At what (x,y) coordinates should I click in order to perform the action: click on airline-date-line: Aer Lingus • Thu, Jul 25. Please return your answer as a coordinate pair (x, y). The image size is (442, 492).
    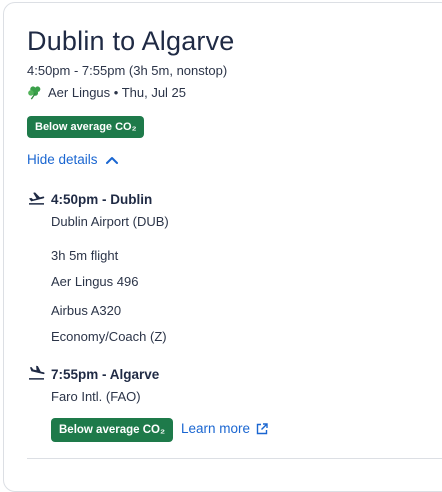
    Looking at the image, I should click on (106, 92).